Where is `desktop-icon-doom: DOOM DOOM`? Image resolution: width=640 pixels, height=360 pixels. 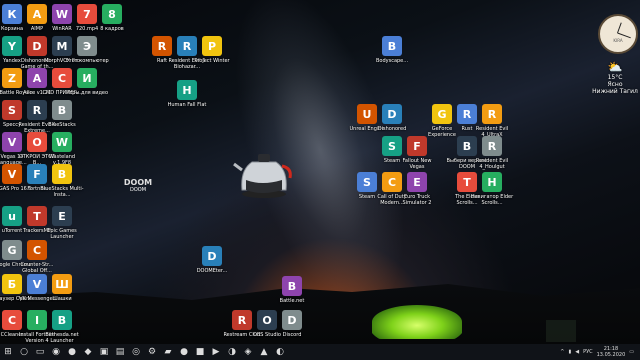 desktop-icon-doom: DOOM DOOM is located at coordinates (138, 185).